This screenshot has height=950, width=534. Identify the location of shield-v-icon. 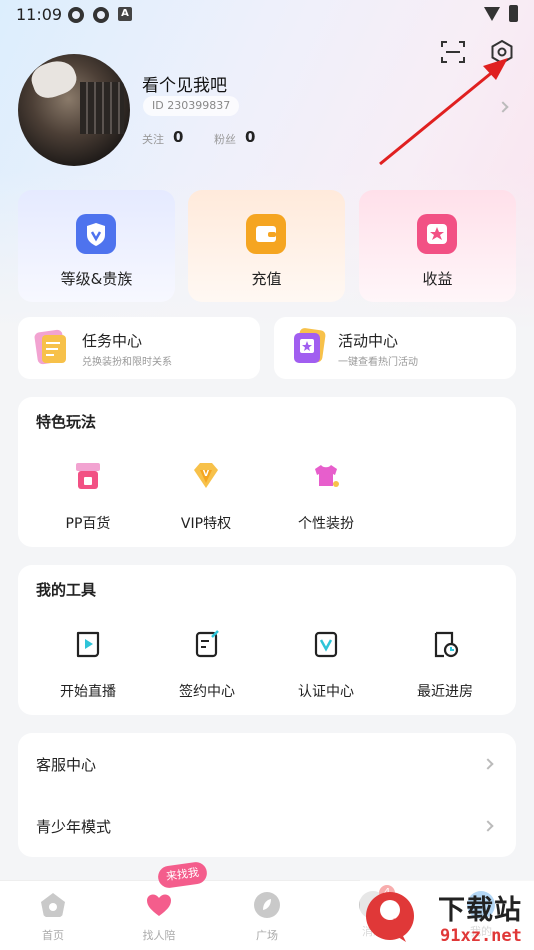
(96, 234).